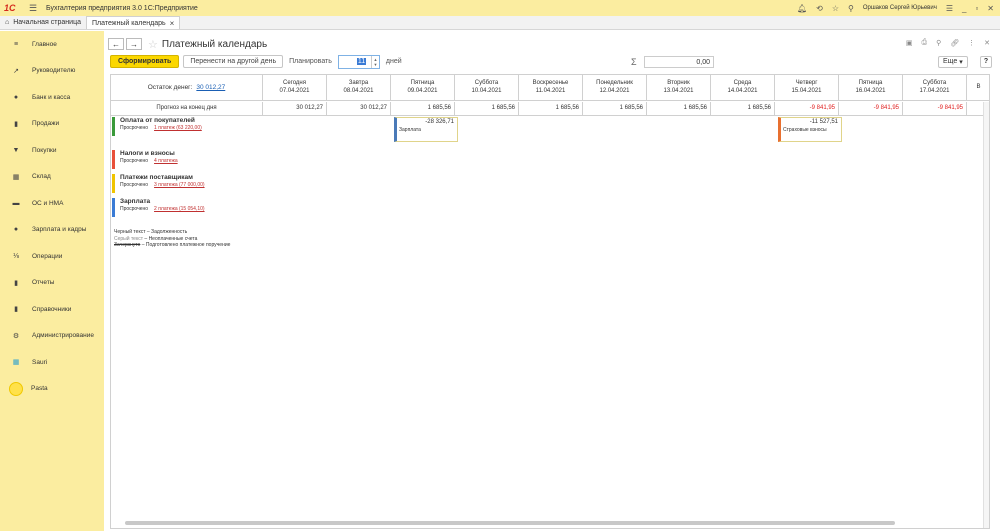  I want to click on sidebar-item-sales: ▮ Продажи, so click(52, 124).